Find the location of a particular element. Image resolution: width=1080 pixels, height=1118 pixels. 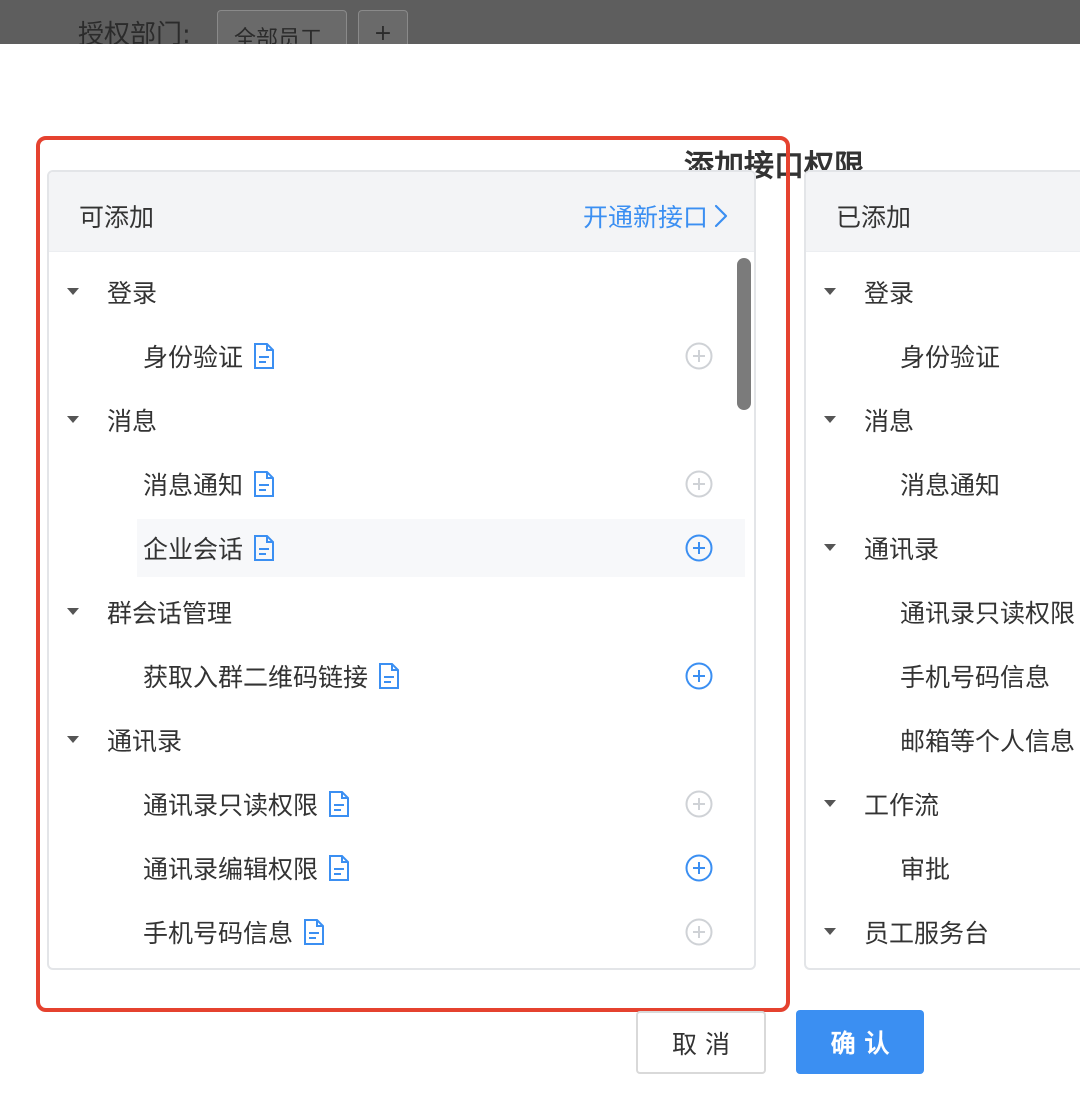

tree-group-label: 工作流 is located at coordinates (901, 804).